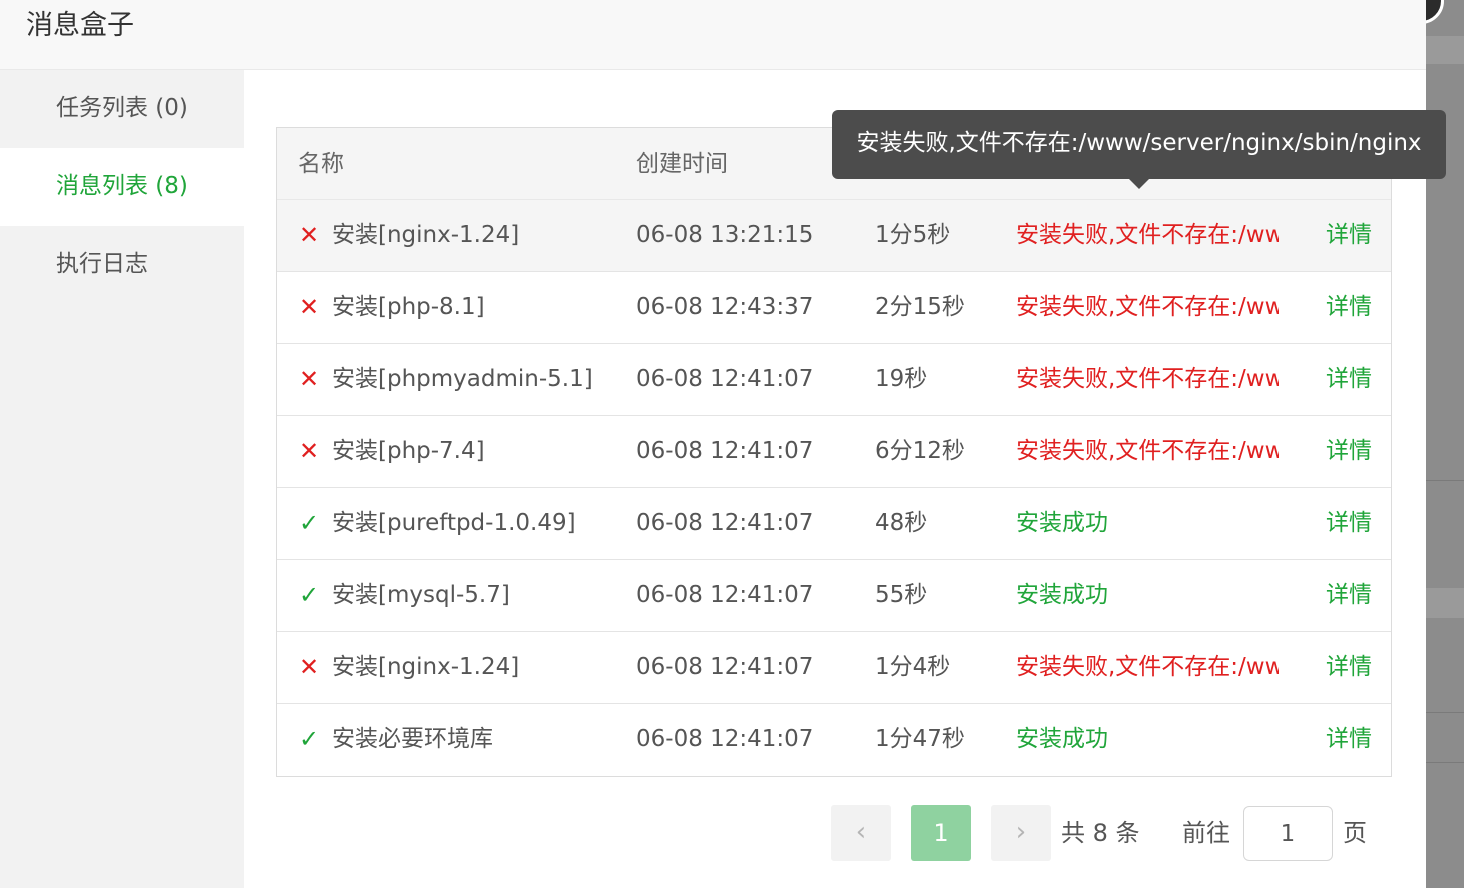 The image size is (1464, 888). I want to click on column-header-created-time: 创建时间, so click(682, 164).